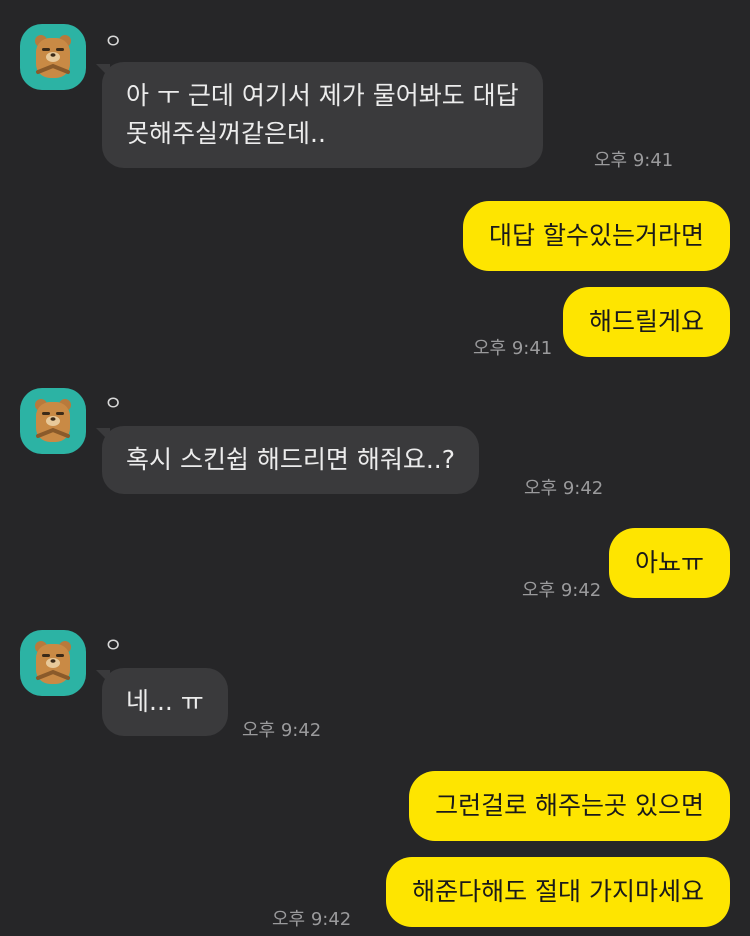  I want to click on message-text: 해준다해도 절대 가지마세요, so click(558, 891).